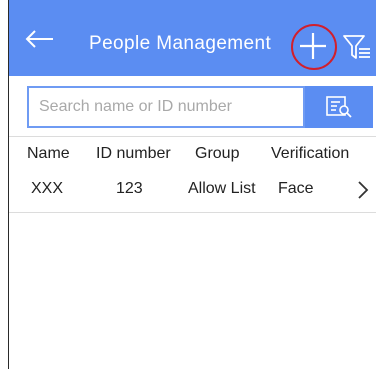  What do you see at coordinates (363, 190) in the screenshot?
I see `chevron-right-icon` at bounding box center [363, 190].